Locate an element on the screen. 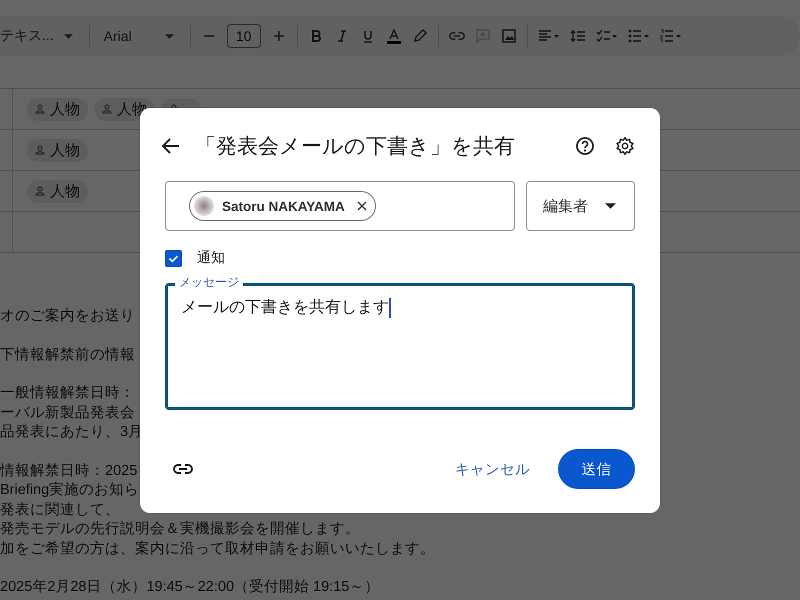  document-text: ーバル新製品発表会 is located at coordinates (67, 413).